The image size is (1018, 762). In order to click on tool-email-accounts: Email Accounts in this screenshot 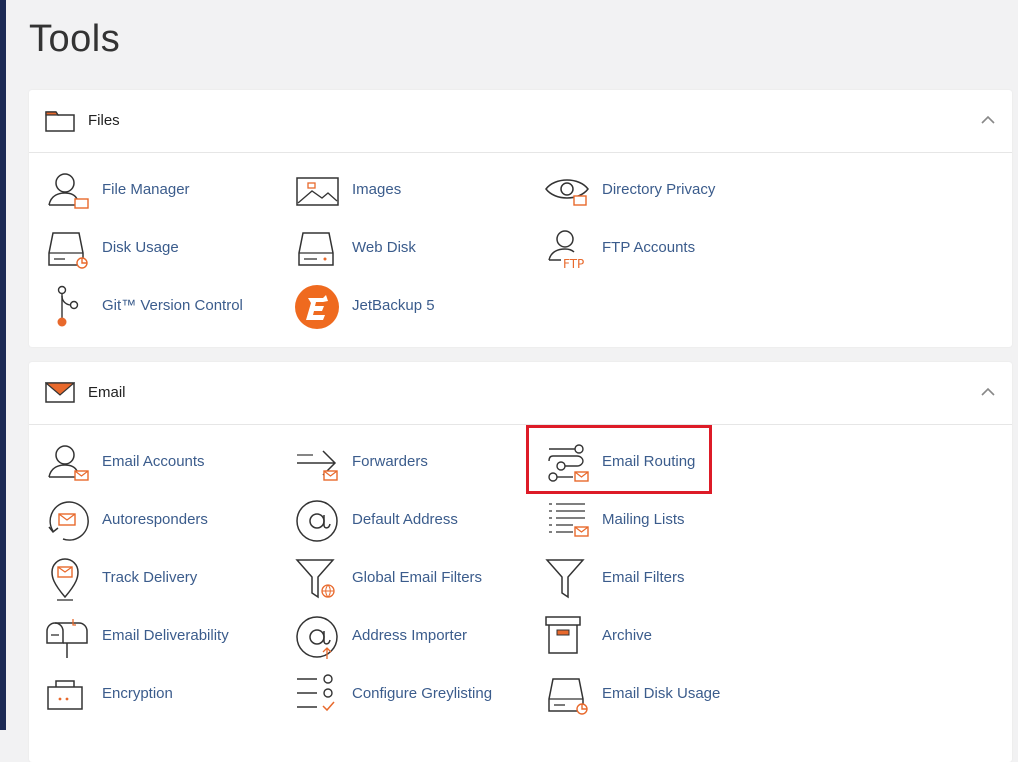, I will do `click(144, 463)`.